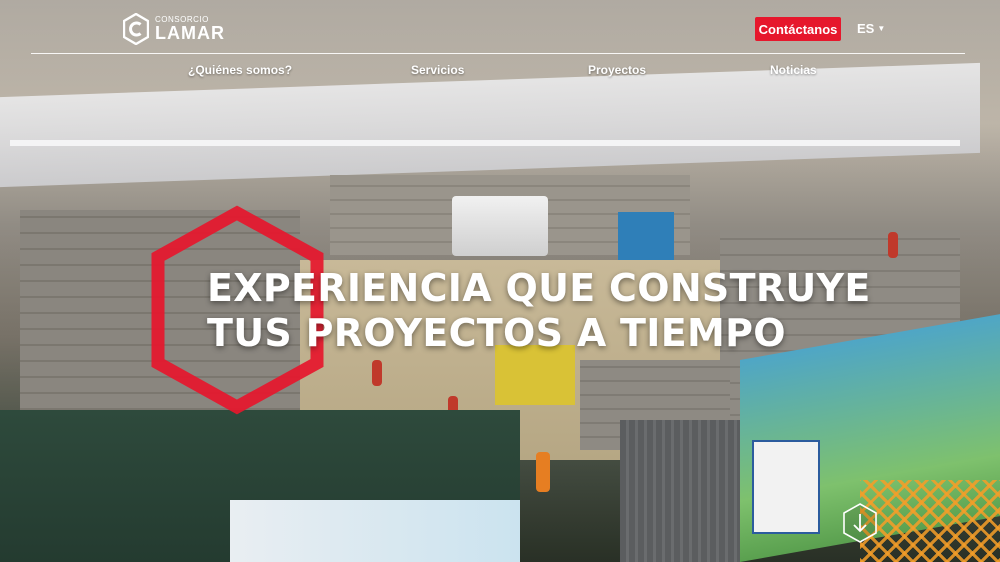  I want to click on metal-gate, so click(680, 491).